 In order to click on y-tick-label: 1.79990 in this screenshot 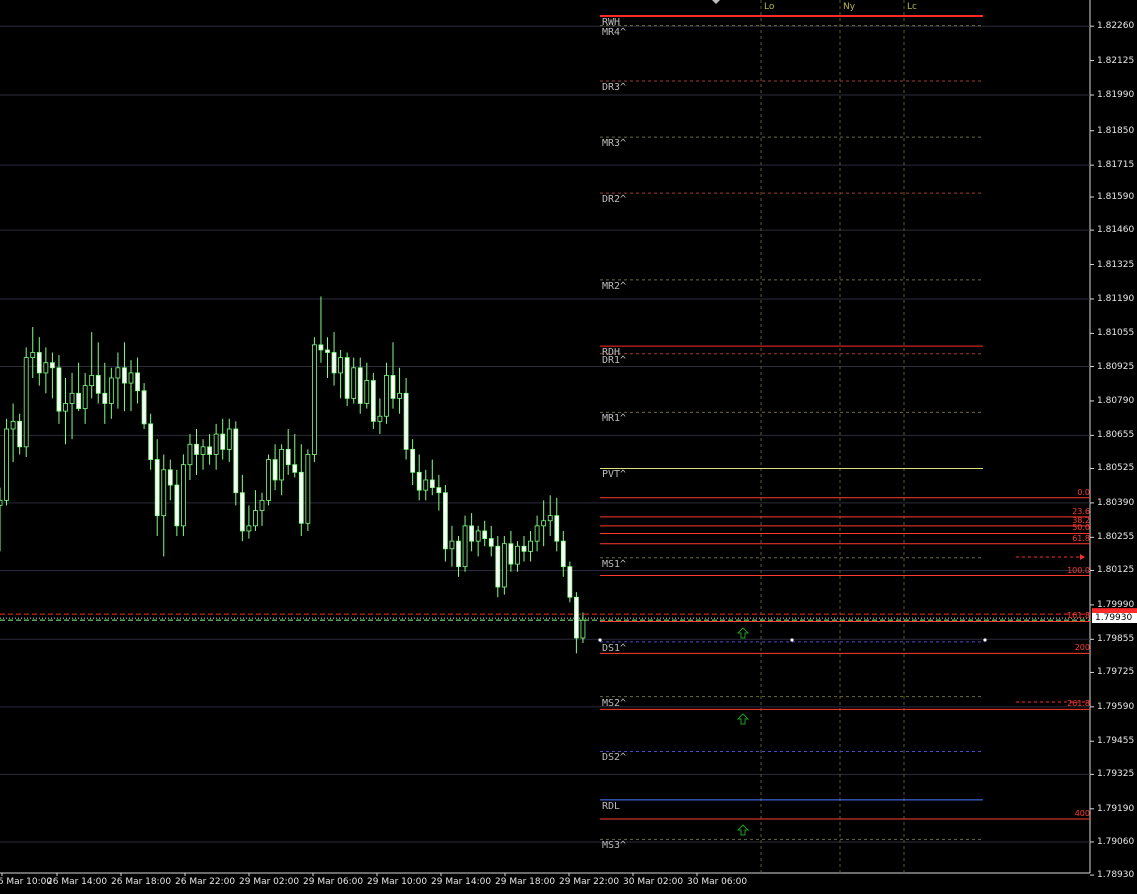, I will do `click(1116, 604)`.